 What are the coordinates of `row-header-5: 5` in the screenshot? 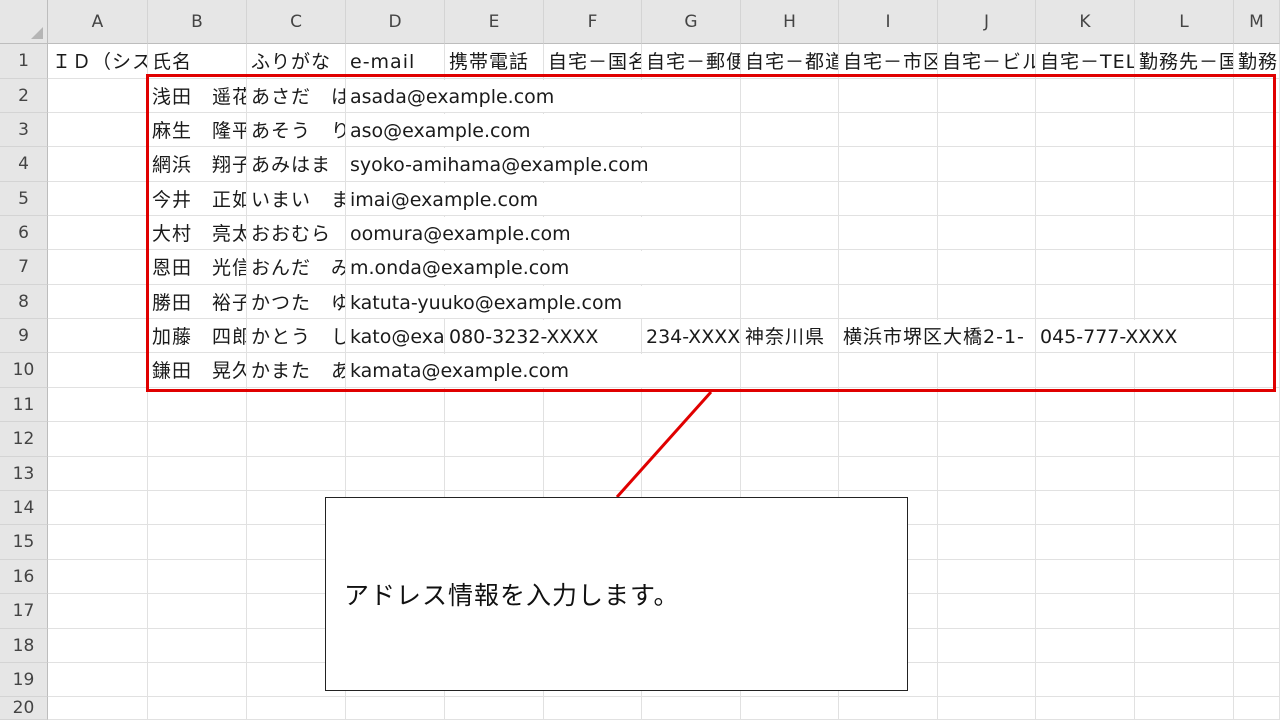 It's located at (24, 199).